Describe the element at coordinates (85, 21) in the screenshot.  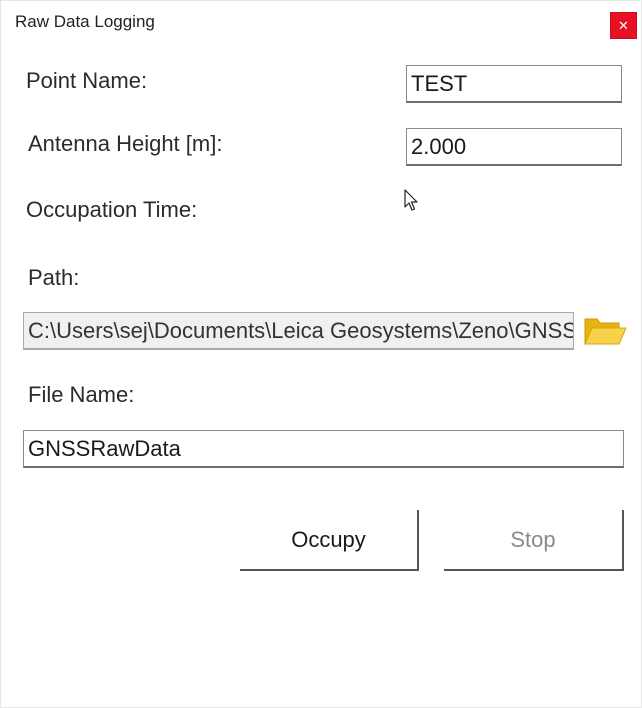
I see `window-title: Raw Data Logging` at that location.